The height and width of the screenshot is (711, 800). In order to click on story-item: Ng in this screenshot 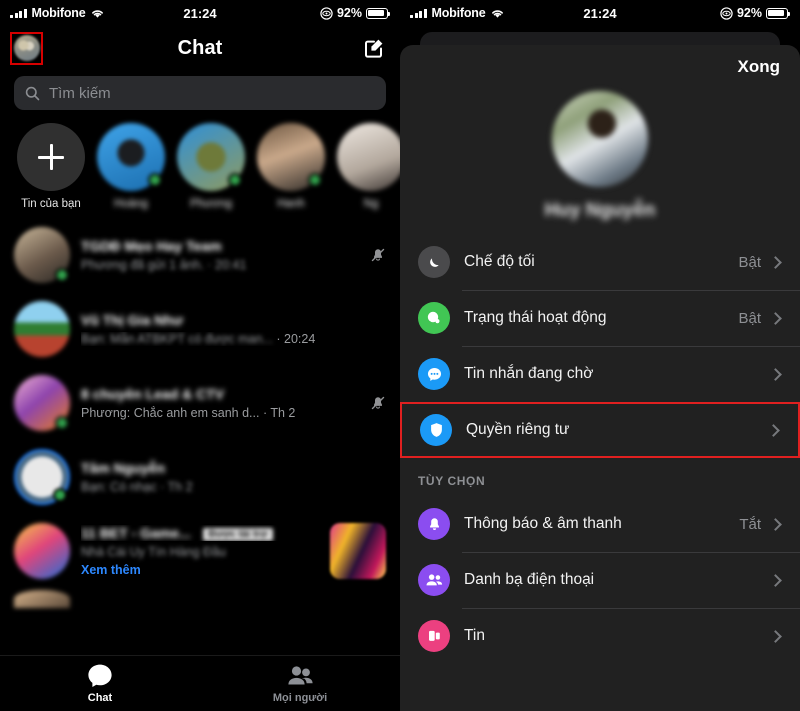, I will do `click(368, 166)`.